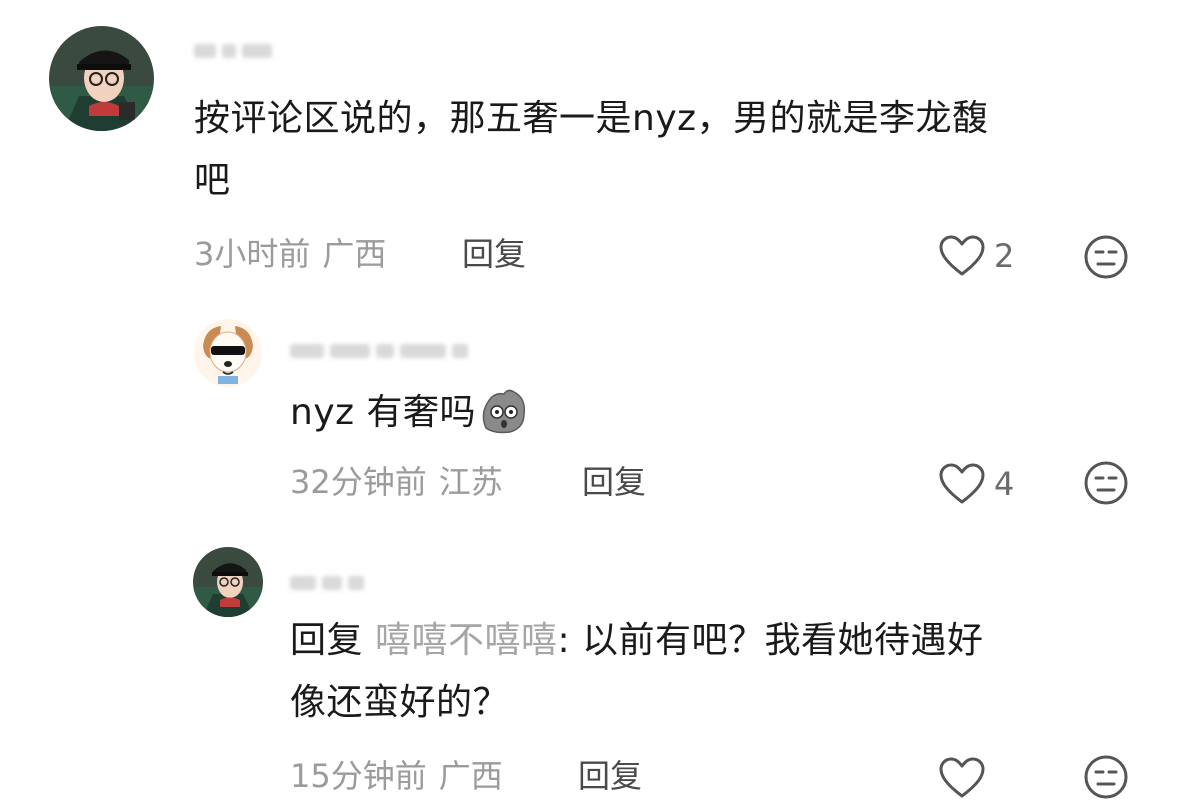  Describe the element at coordinates (327, 640) in the screenshot. I see `reply-prefix: 回复` at that location.